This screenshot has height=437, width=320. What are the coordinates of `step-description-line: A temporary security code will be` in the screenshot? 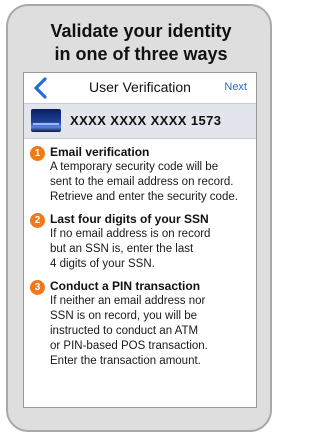 It's located at (134, 167).